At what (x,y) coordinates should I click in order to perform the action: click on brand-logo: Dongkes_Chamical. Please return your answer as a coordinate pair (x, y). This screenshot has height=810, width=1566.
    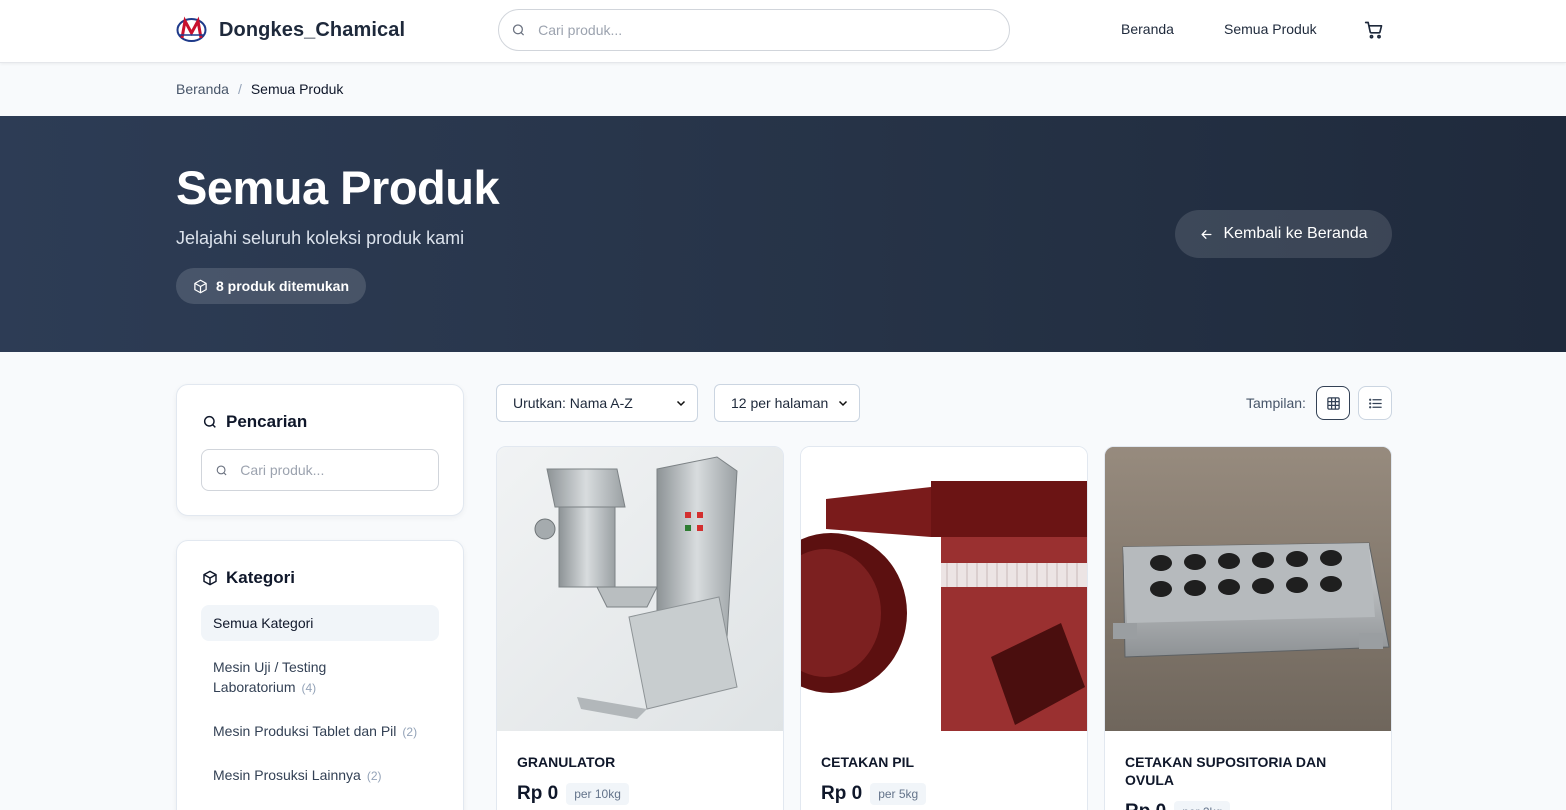
    Looking at the image, I should click on (290, 30).